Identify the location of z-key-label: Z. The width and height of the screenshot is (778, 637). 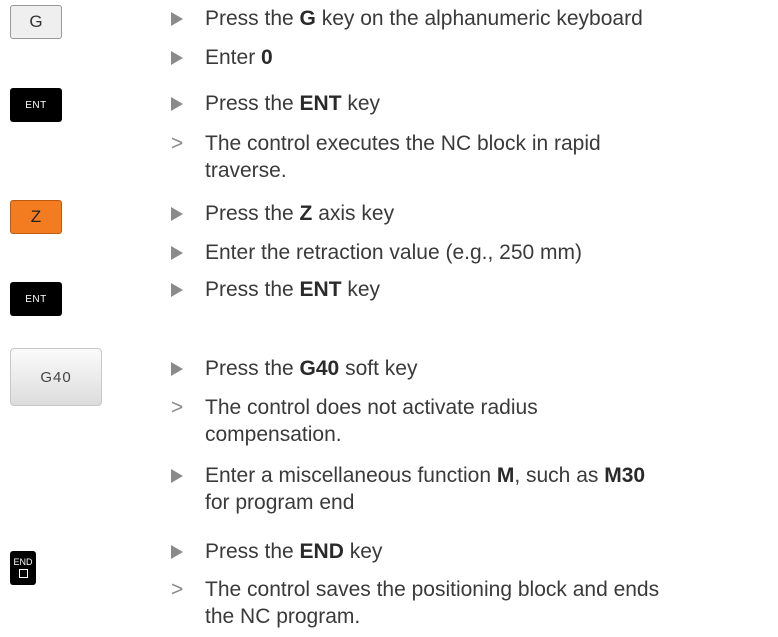
(36, 216).